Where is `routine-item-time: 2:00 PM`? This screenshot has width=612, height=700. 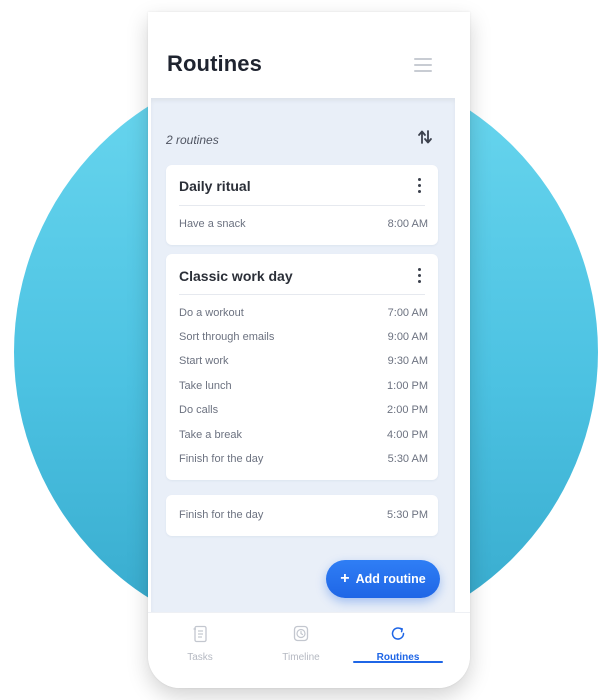 routine-item-time: 2:00 PM is located at coordinates (407, 410).